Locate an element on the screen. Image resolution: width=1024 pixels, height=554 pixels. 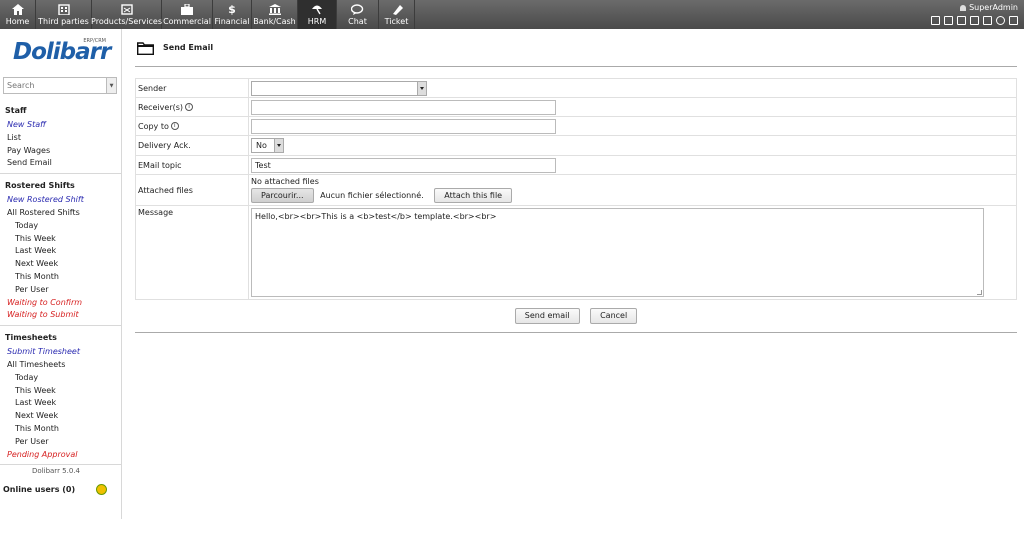
menu-item-waiting-confirm: Waiting to Confirm is located at coordinates (60, 303).